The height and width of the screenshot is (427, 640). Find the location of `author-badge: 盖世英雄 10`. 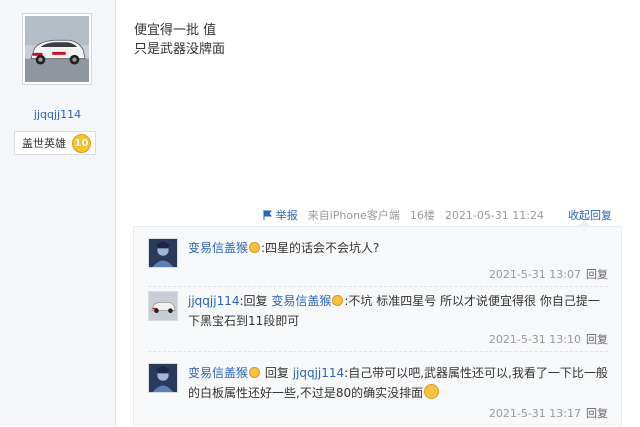

author-badge: 盖世英雄 10 is located at coordinates (55, 143).